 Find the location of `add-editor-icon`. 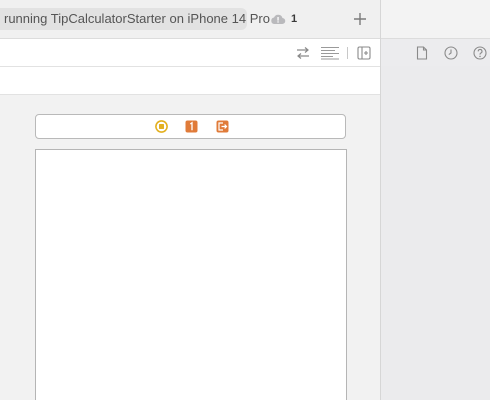

add-editor-icon is located at coordinates (364, 53).